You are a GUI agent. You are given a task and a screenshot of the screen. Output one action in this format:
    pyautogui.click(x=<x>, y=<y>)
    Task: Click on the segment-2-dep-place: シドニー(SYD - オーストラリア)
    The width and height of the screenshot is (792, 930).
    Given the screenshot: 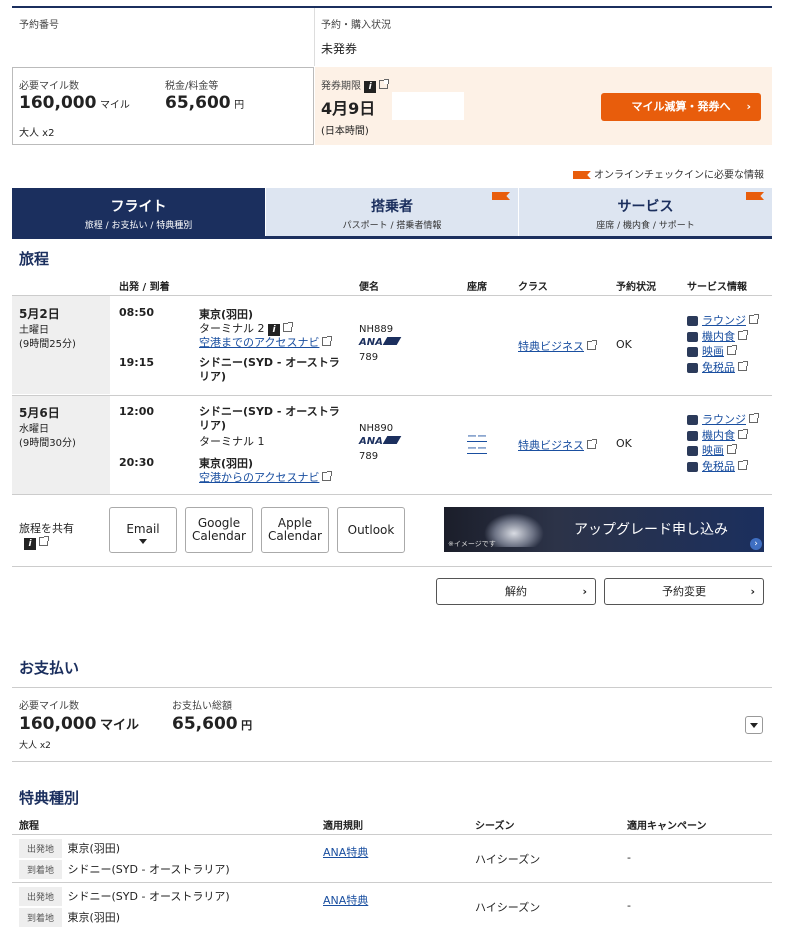 What is the action you would take?
    pyautogui.click(x=269, y=418)
    